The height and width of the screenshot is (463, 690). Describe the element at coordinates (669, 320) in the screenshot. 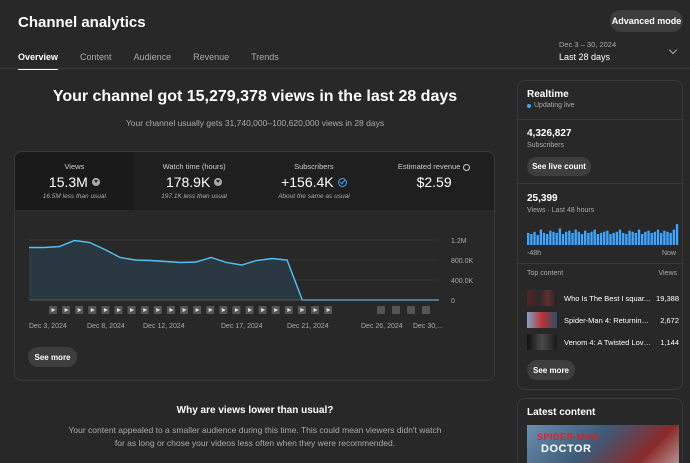

I see `video-views: 2,672` at that location.